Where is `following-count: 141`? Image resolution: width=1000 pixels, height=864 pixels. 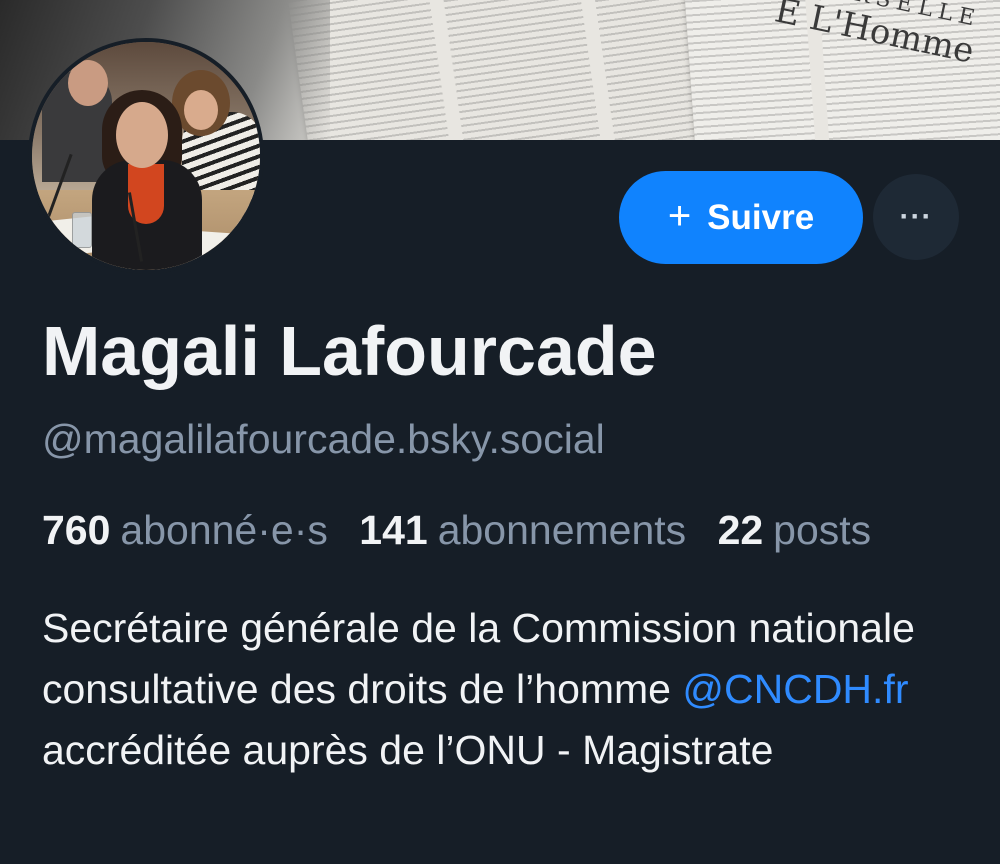 following-count: 141 is located at coordinates (393, 530).